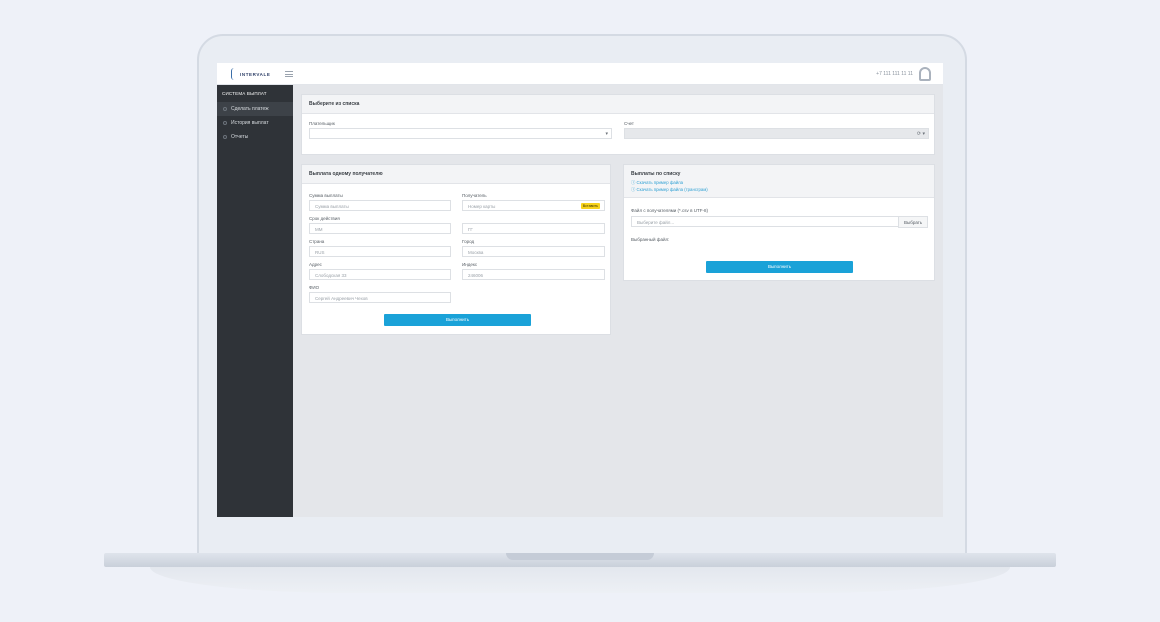  What do you see at coordinates (456, 174) in the screenshot?
I see `single-payout-title: Выплата одному получателю` at bounding box center [456, 174].